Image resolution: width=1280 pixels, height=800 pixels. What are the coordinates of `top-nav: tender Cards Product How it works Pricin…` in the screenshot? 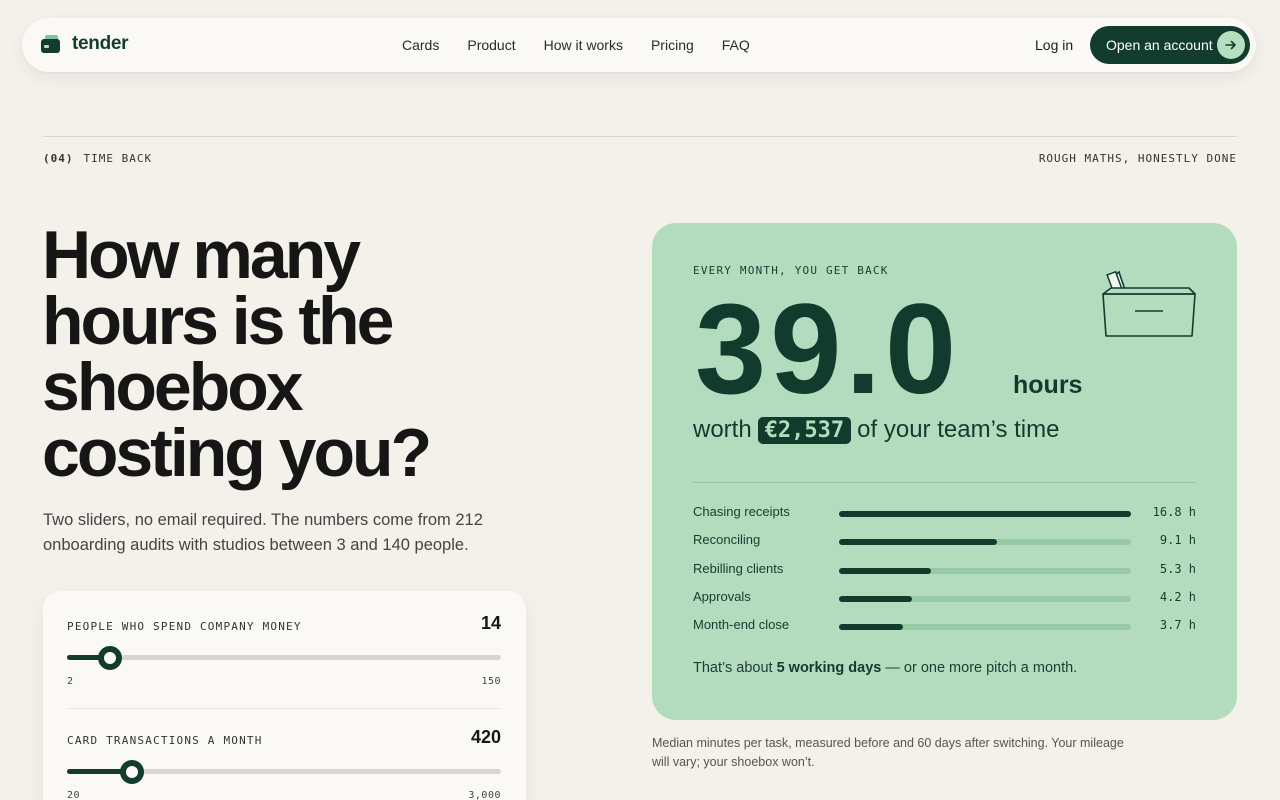 It's located at (639, 45).